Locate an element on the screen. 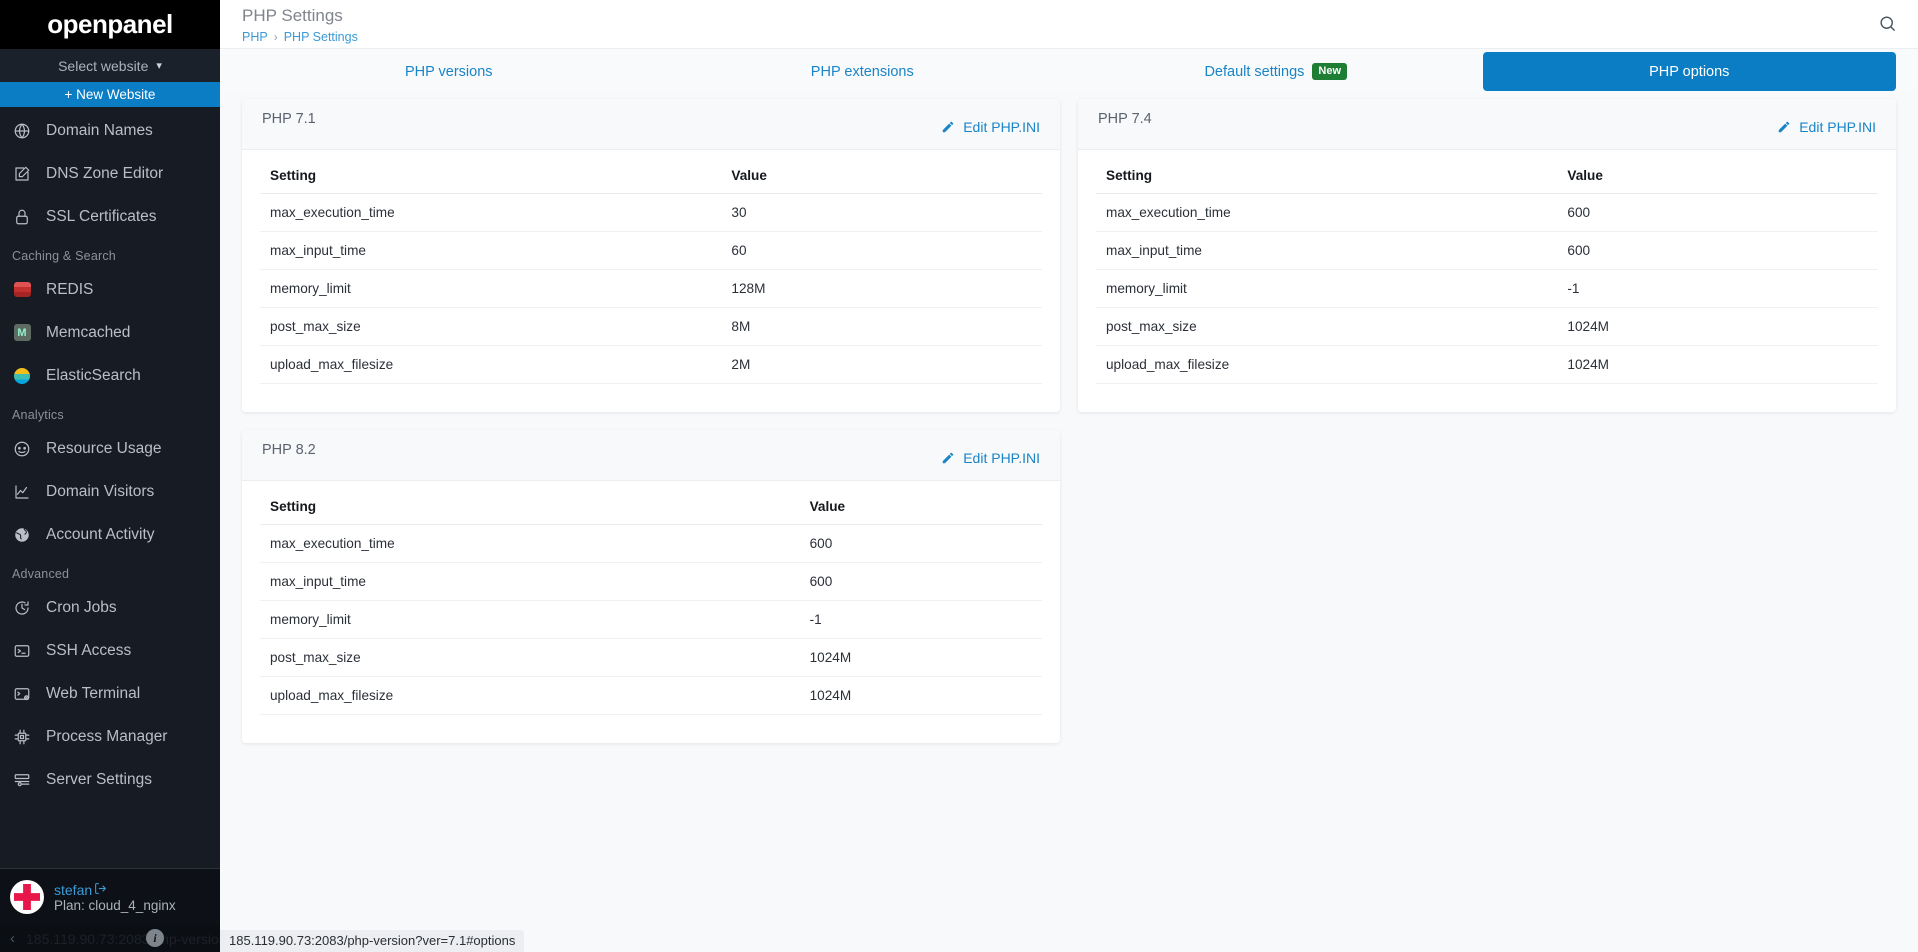 This screenshot has width=1918, height=952. sidebar-item-ssl-certificates: SSL Certificates is located at coordinates (110, 216).